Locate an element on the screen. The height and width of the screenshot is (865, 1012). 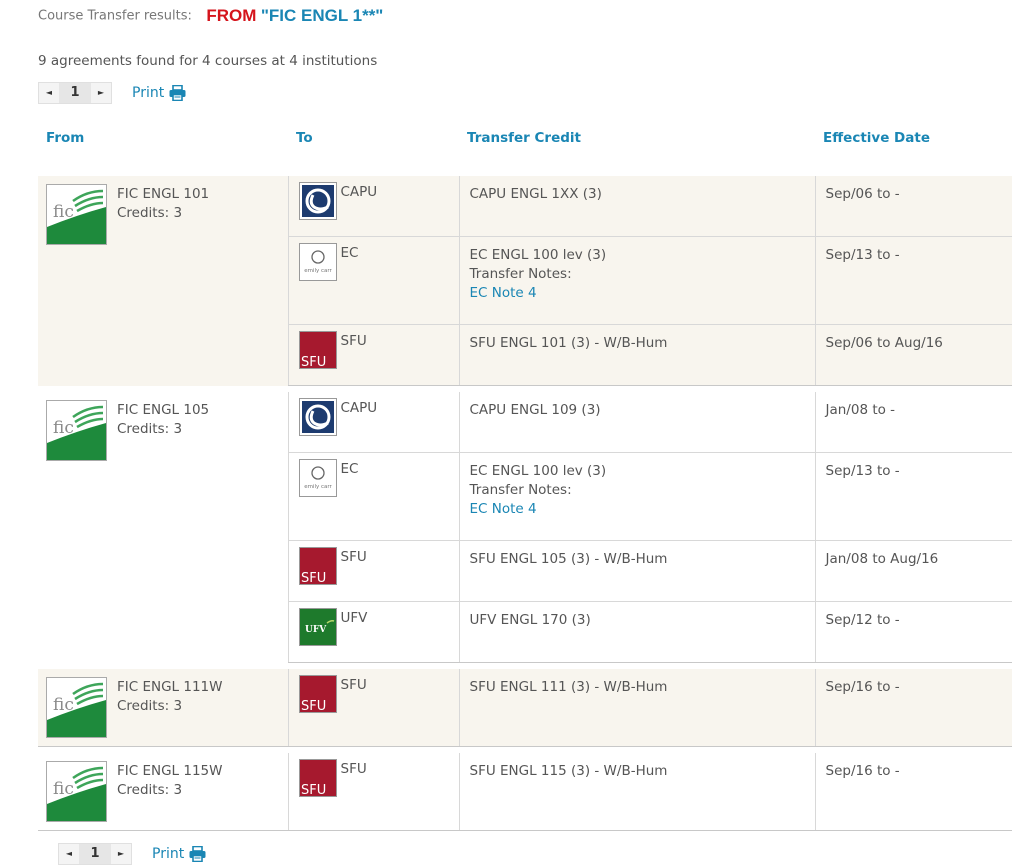
transfer-credit: UFV ENGL 170 (3) is located at coordinates (530, 620).